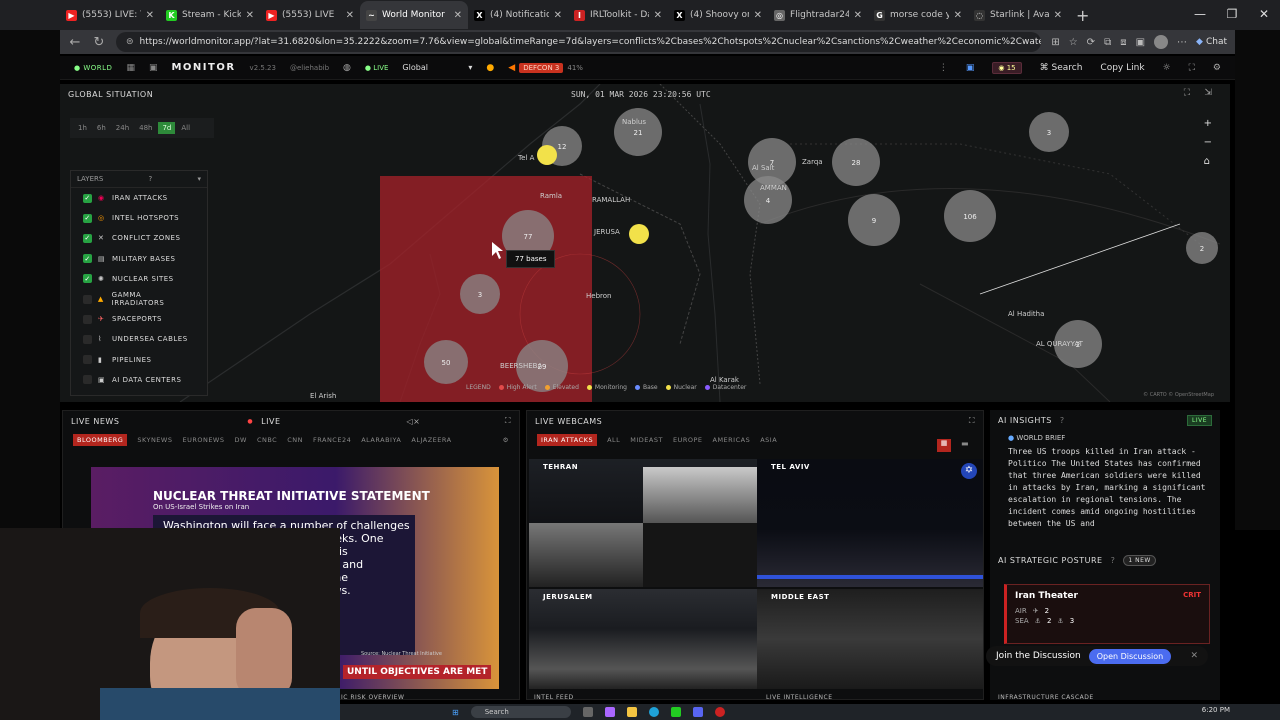  What do you see at coordinates (122, 128) in the screenshot?
I see `time-range-chip: 24h` at bounding box center [122, 128].